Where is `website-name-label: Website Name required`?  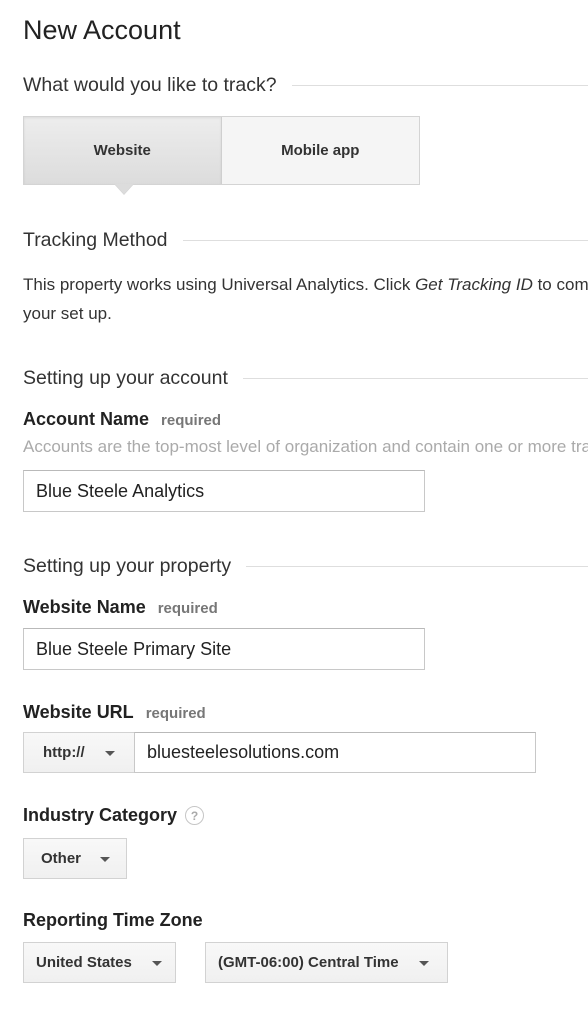
website-name-label: Website Name required is located at coordinates (120, 607).